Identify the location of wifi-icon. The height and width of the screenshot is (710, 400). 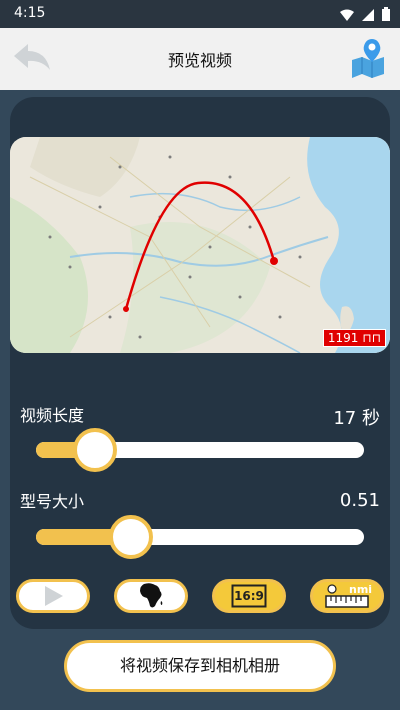
(347, 15).